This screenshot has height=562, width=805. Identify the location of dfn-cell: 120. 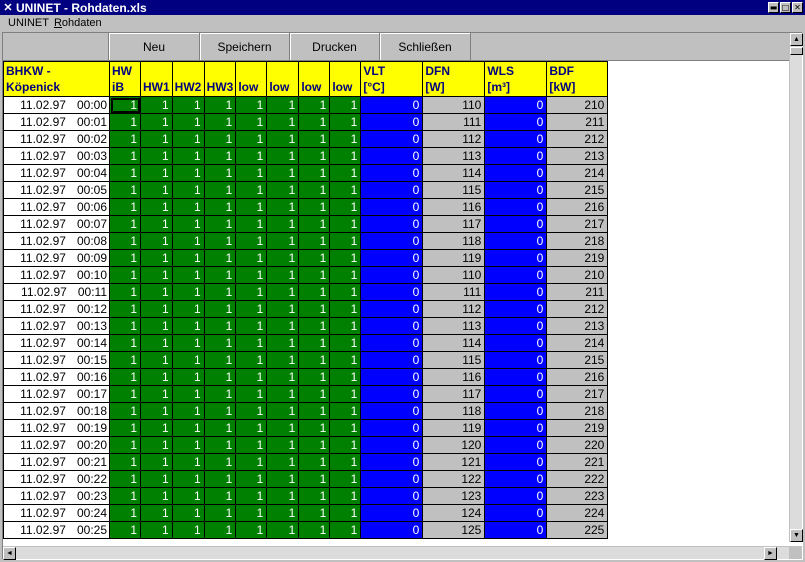
(454, 445).